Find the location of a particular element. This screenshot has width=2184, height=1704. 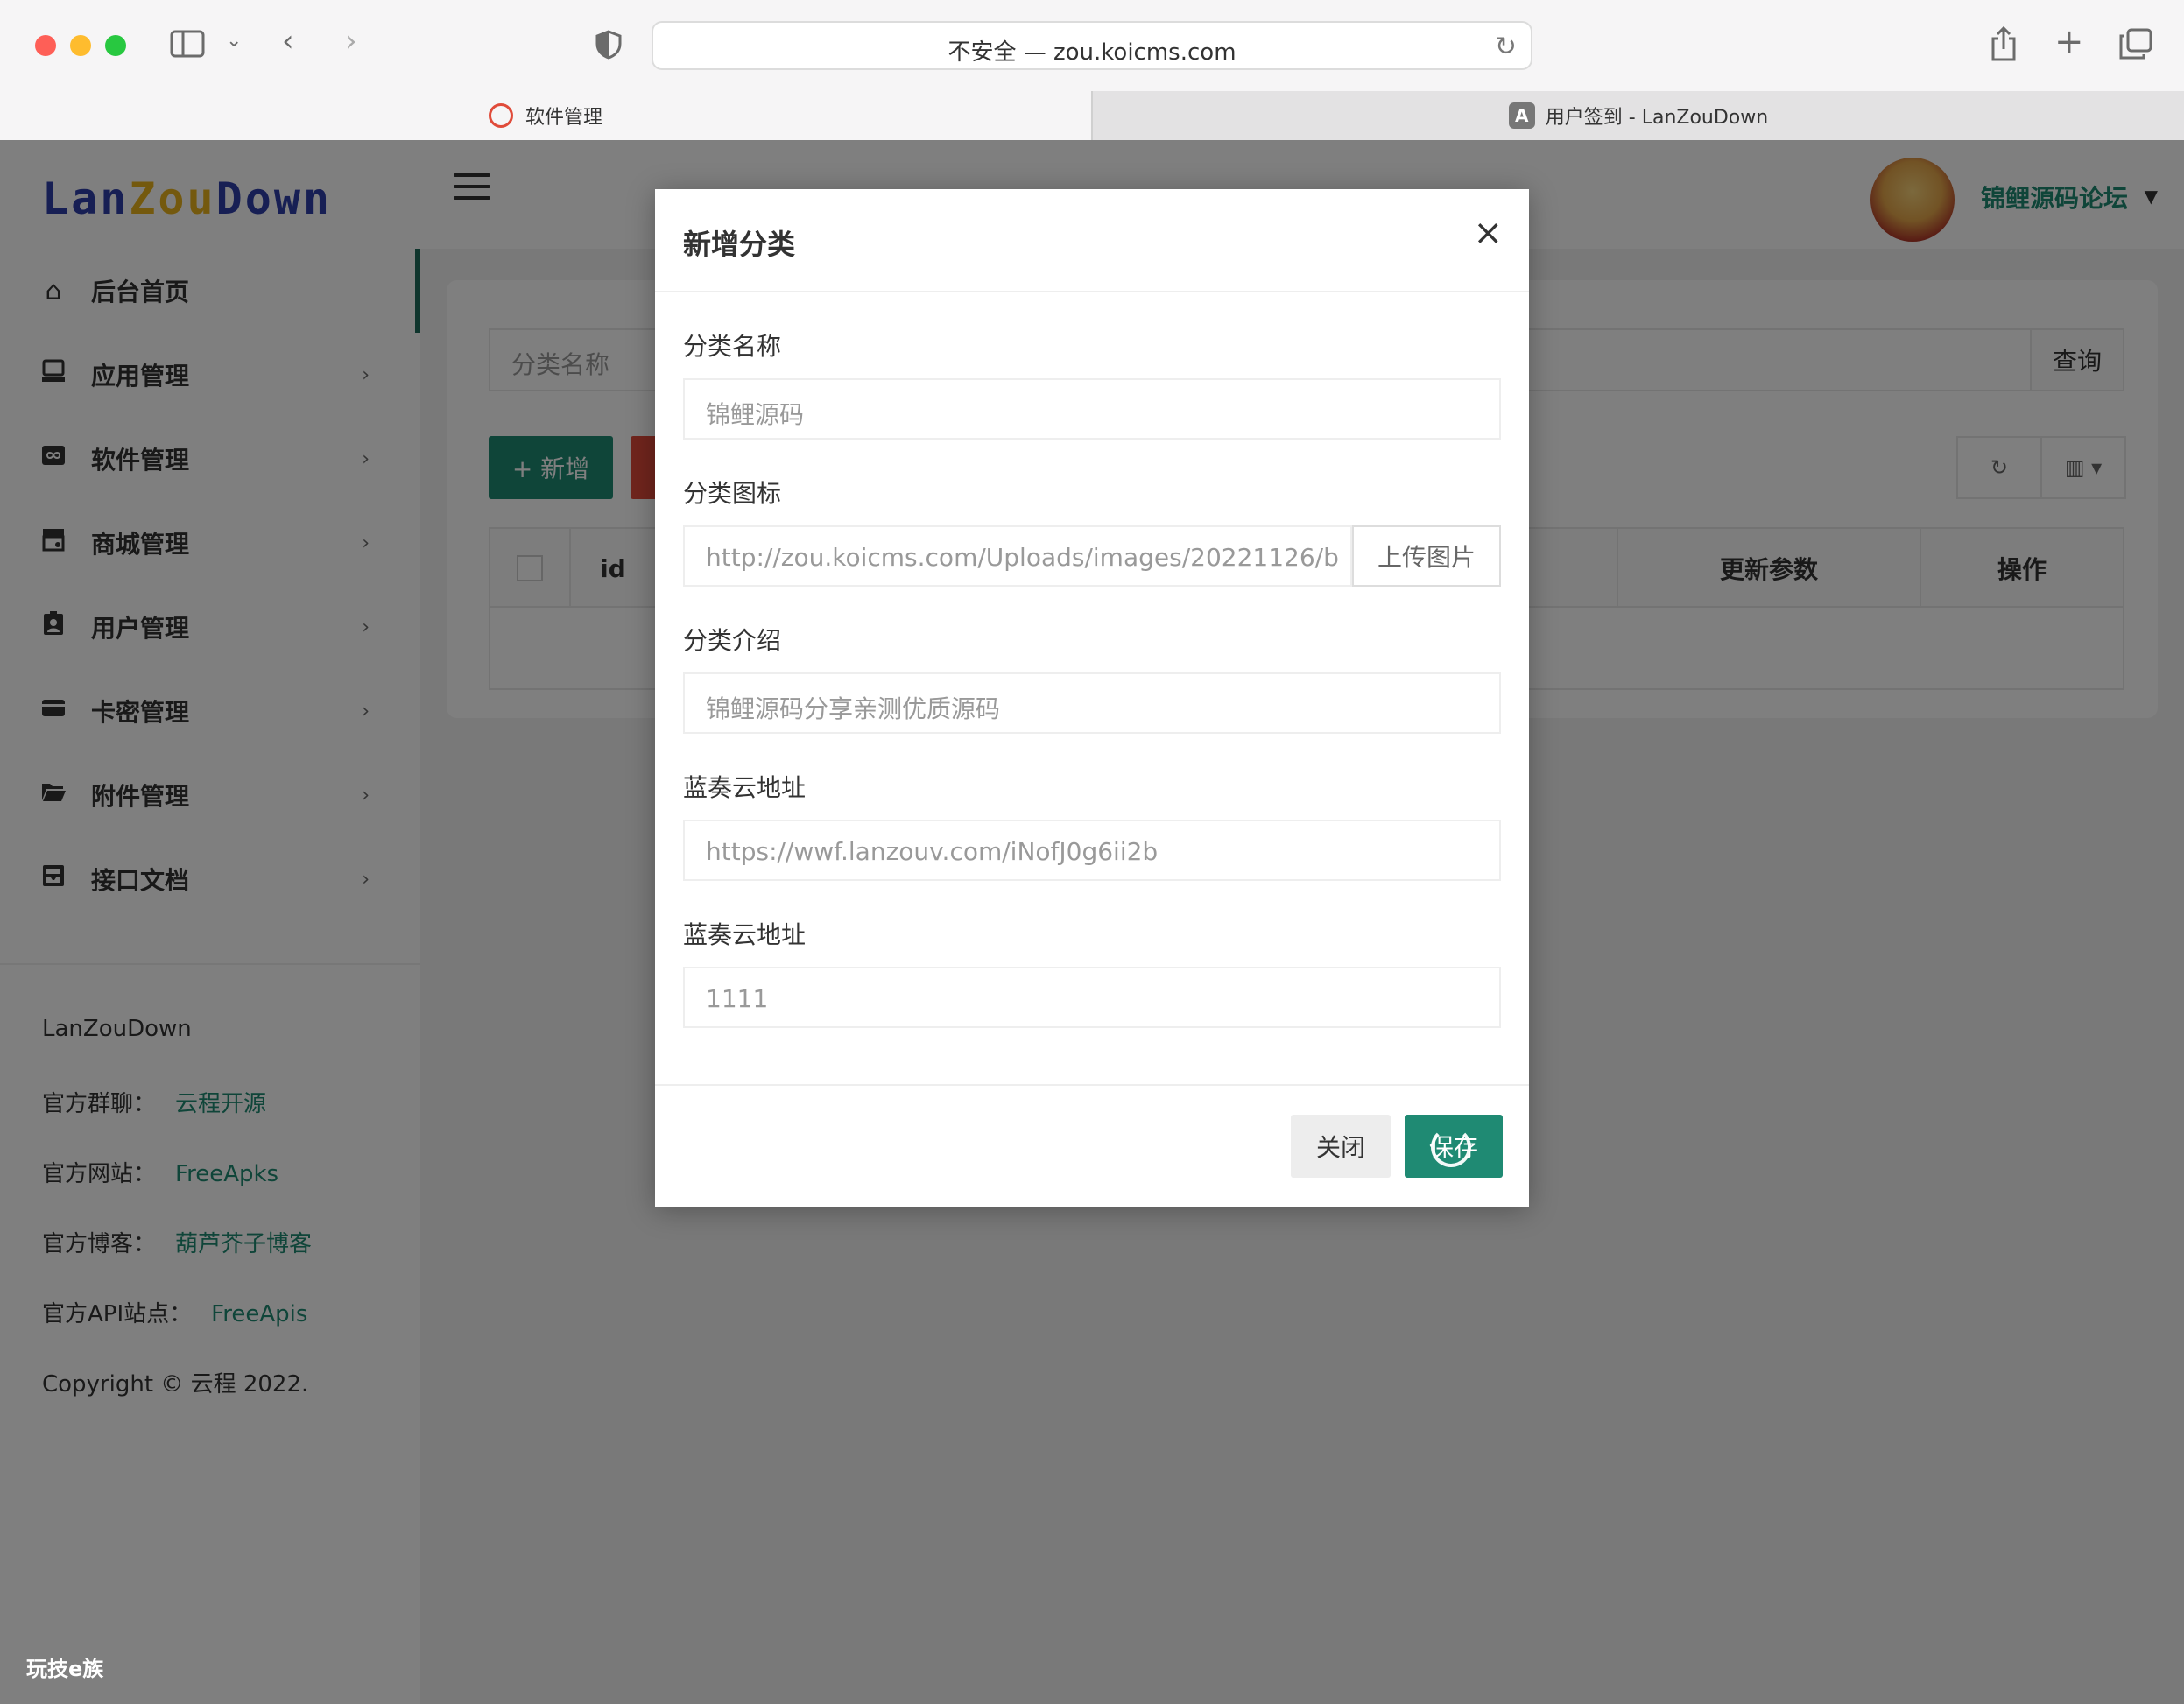

letter-favicon-icon: A is located at coordinates (1521, 115).